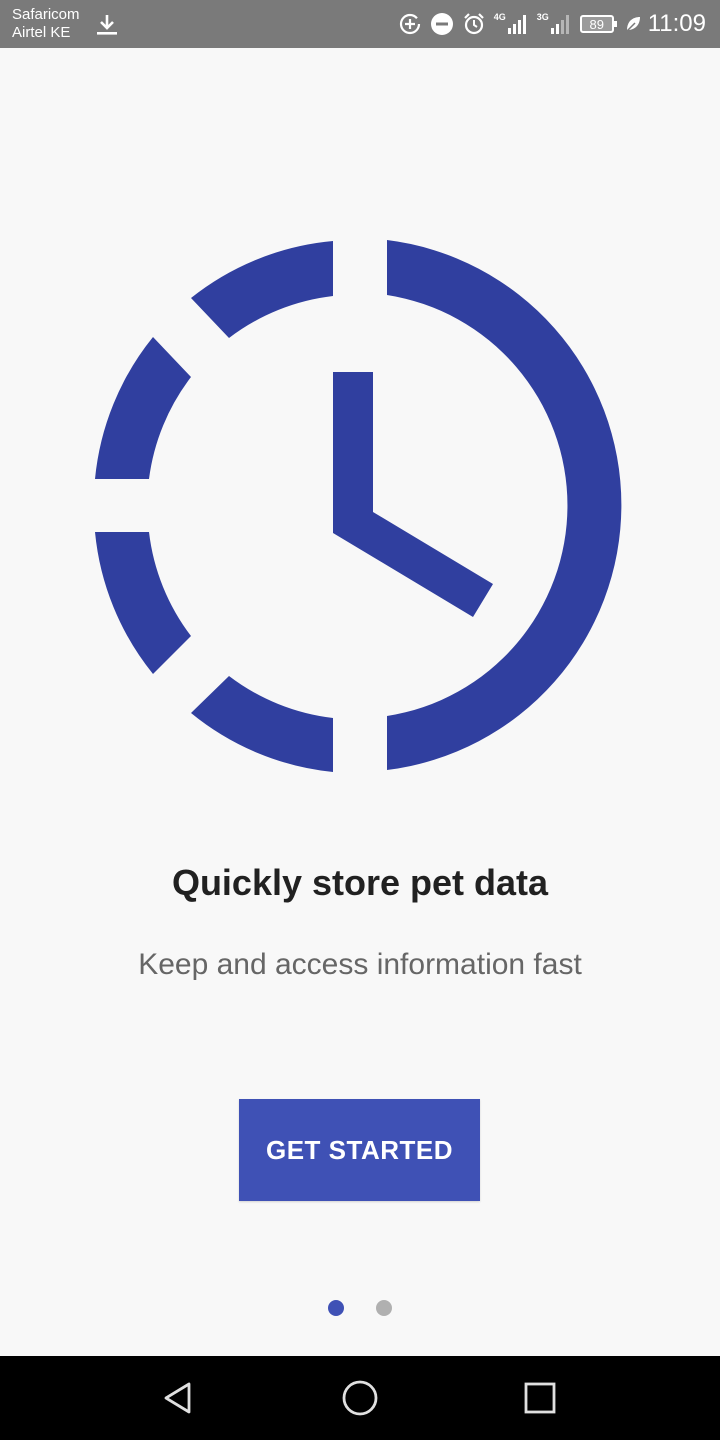 This screenshot has width=720, height=1440. I want to click on page-dot-active, so click(336, 1308).